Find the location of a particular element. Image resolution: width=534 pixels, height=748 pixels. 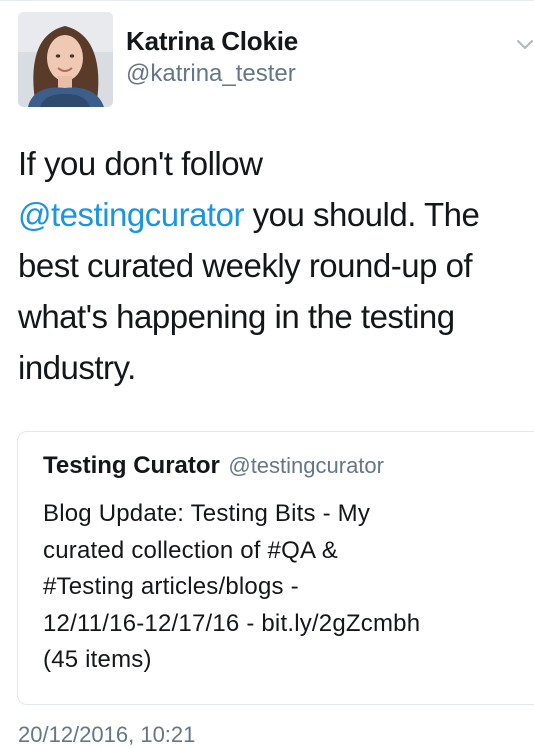

quoted-line: #Testing articles/blogs - is located at coordinates (171, 586).